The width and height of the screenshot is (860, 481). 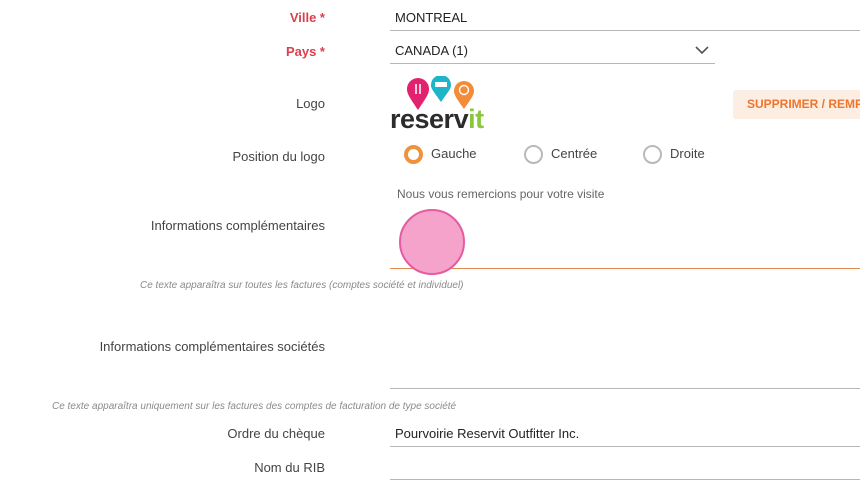 I want to click on extra-info-label: Informations complémentaires, so click(x=237, y=225).